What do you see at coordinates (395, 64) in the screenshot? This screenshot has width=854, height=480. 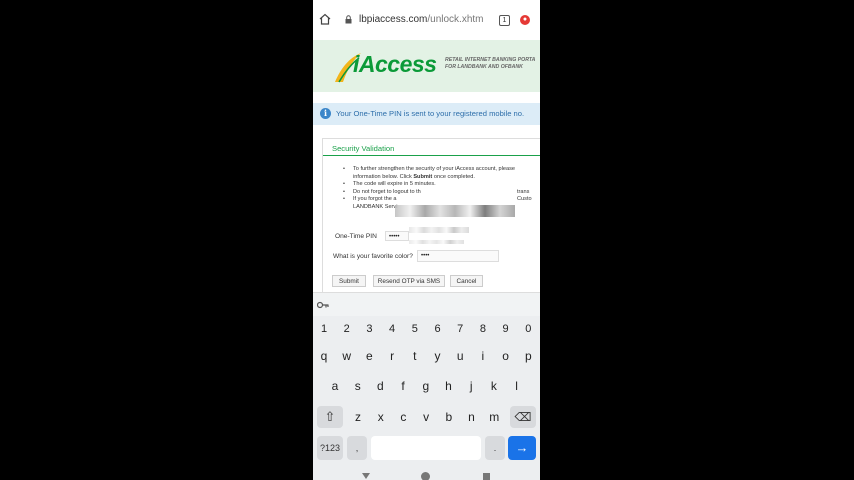 I see `logo-text: iAccess` at bounding box center [395, 64].